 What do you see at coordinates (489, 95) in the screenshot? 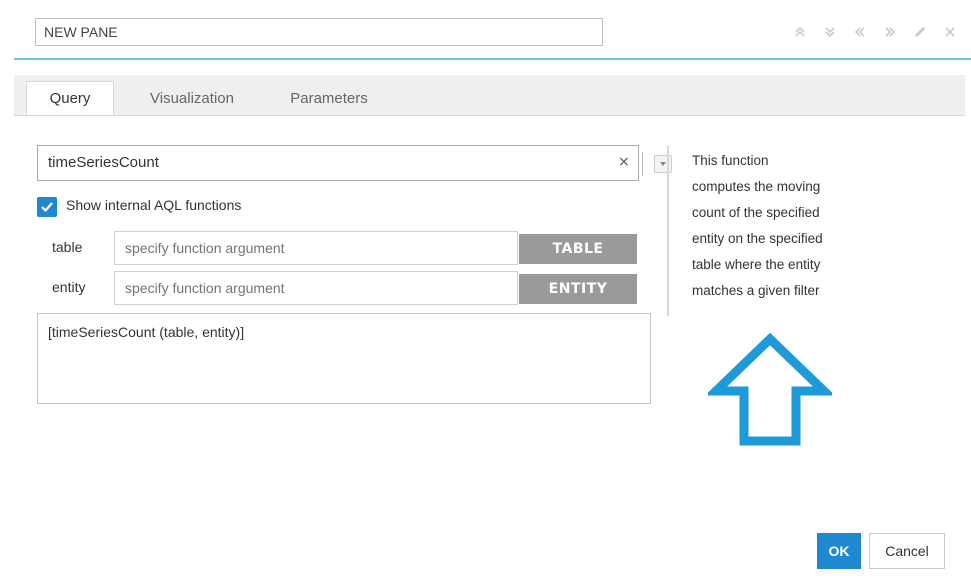
I see `tab-bar: Query Visualization Parameters` at bounding box center [489, 95].